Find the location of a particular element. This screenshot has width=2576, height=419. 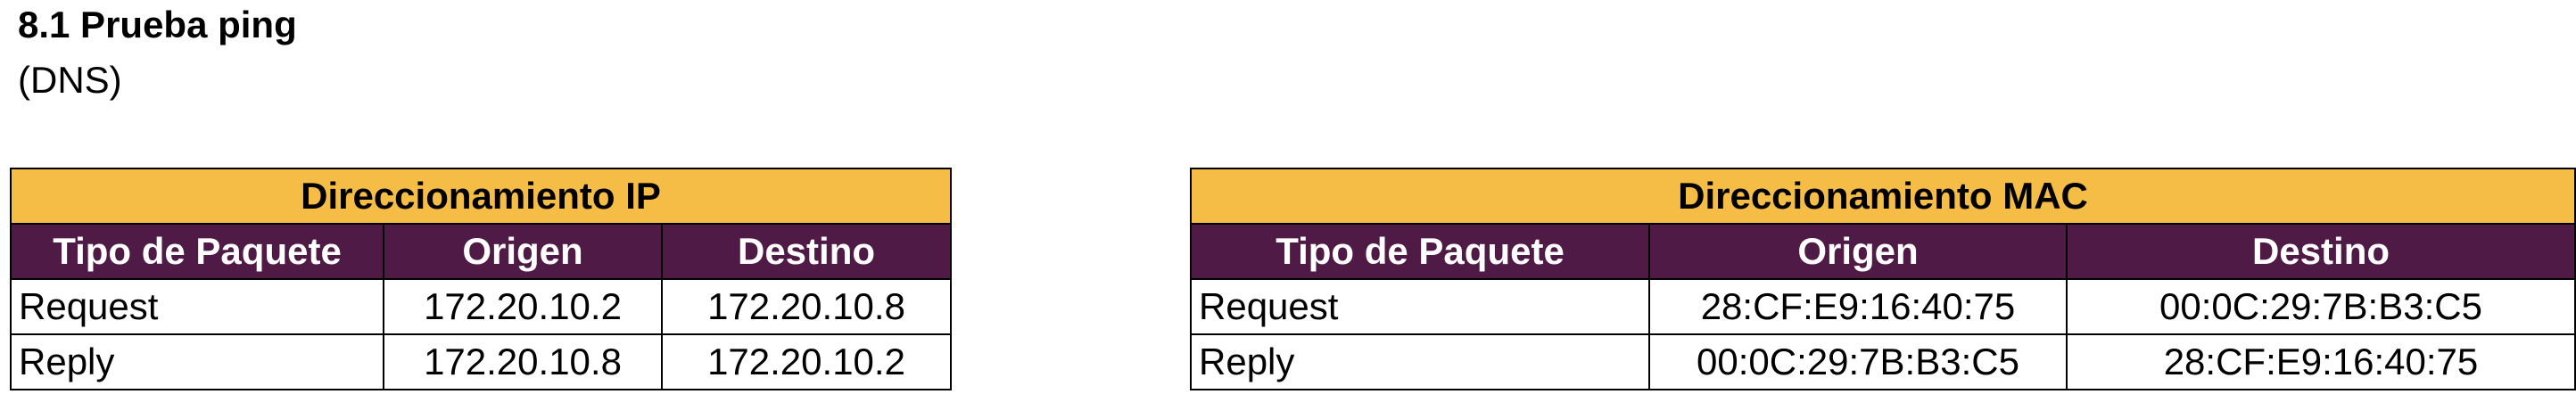

section-subtitle: (DNS) is located at coordinates (70, 80).